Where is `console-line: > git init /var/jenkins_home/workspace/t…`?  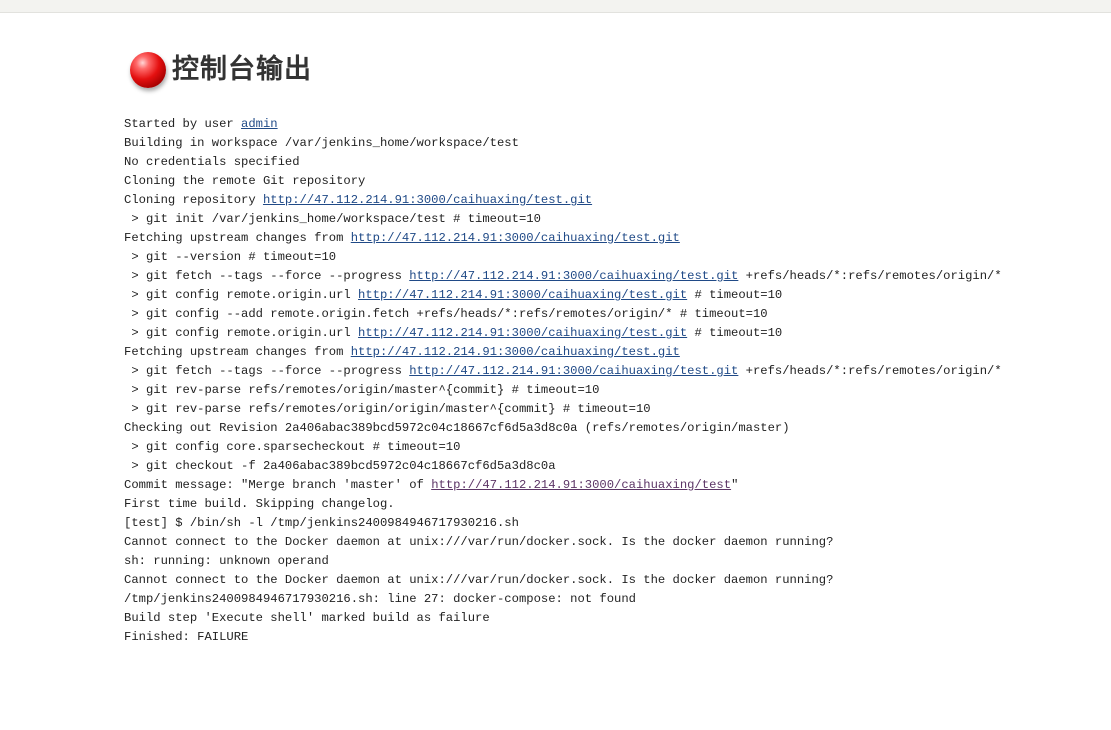
console-line: > git init /var/jenkins_home/workspace/t… is located at coordinates (604, 219).